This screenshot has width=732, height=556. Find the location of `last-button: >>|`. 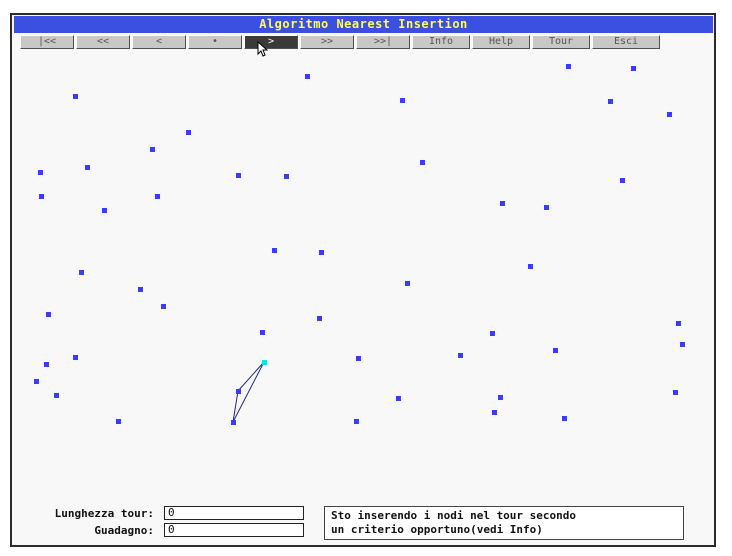

last-button: >>| is located at coordinates (383, 42).